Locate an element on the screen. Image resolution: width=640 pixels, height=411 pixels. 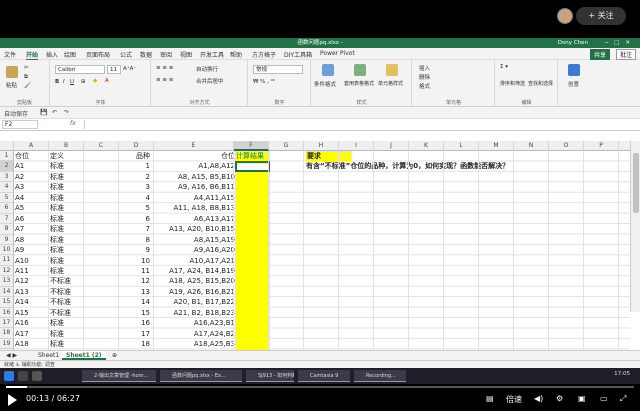
cell: A2 is located at coordinates (19, 177).